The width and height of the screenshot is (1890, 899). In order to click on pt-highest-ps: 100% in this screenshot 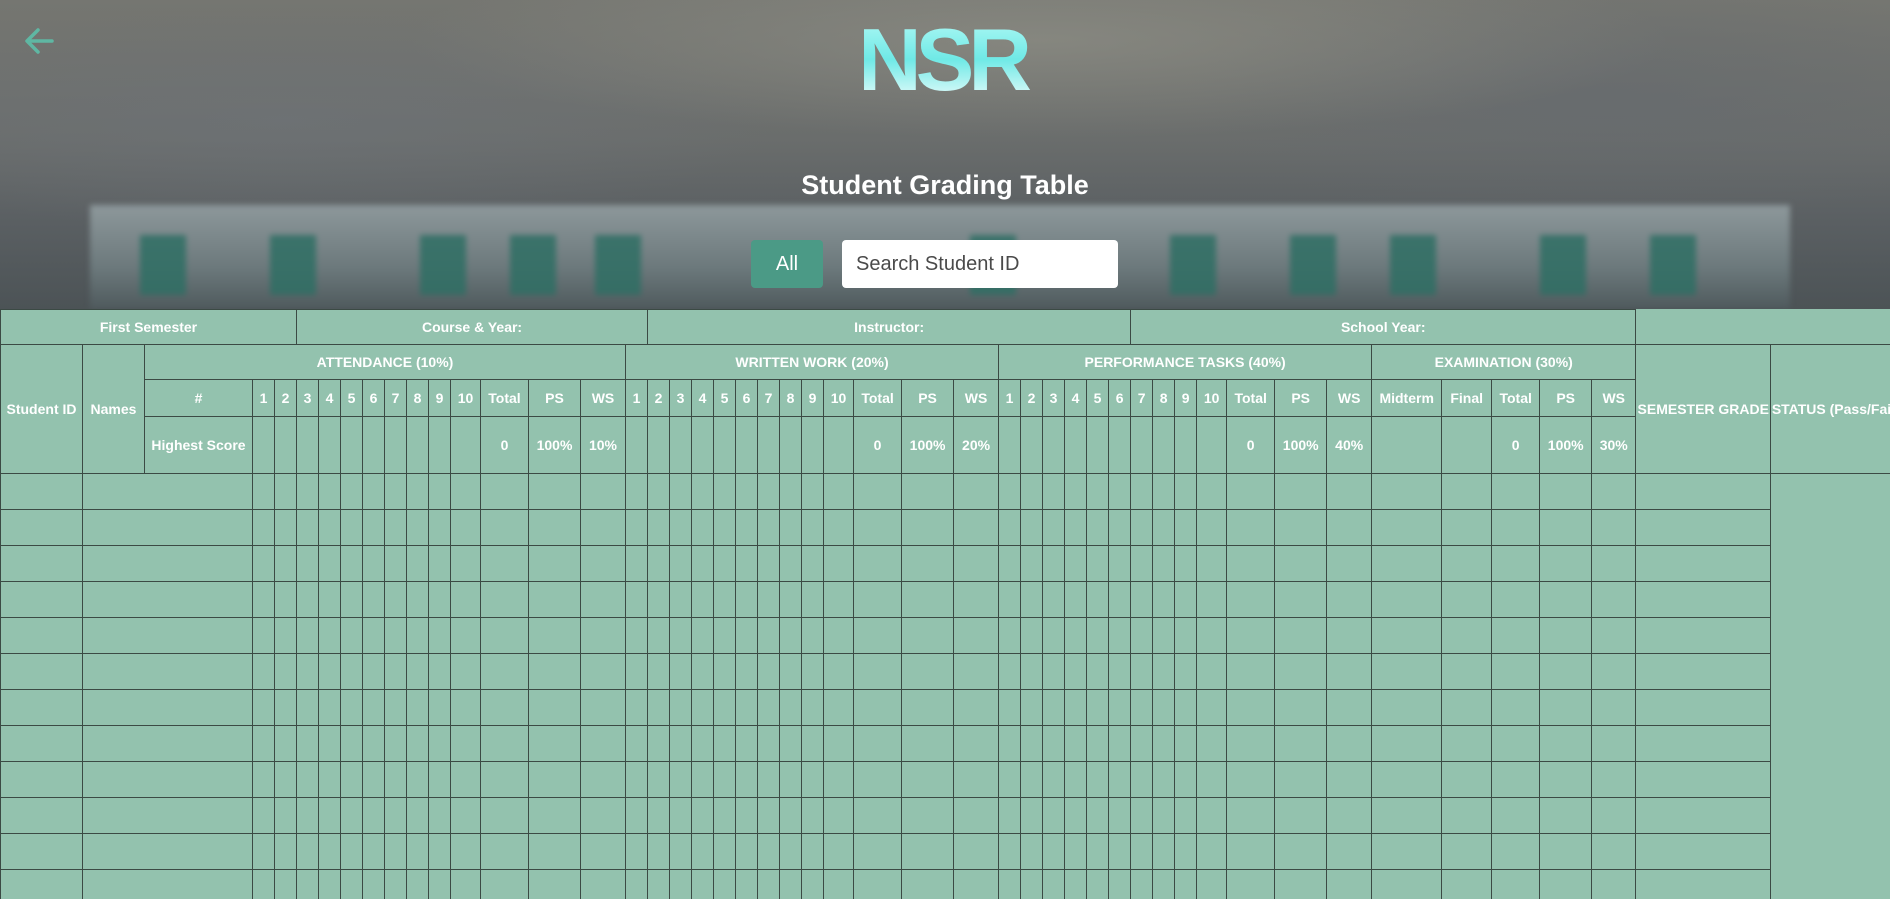, I will do `click(1301, 445)`.